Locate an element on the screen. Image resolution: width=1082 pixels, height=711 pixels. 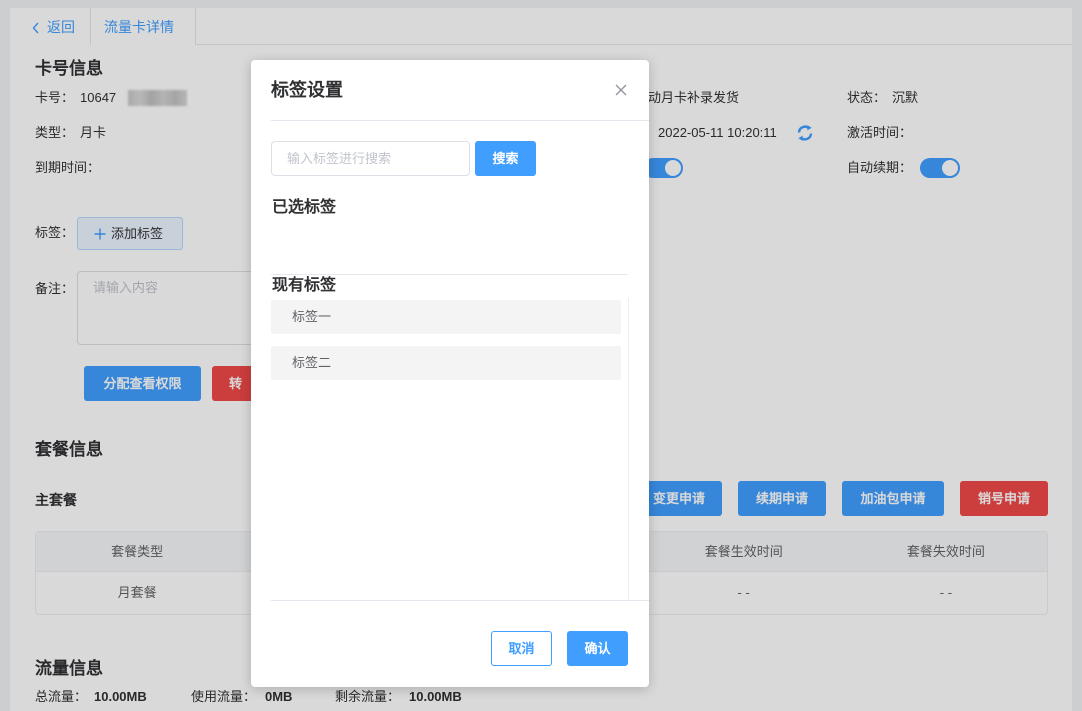
selected-tags-title: 已选标签 is located at coordinates (304, 207).